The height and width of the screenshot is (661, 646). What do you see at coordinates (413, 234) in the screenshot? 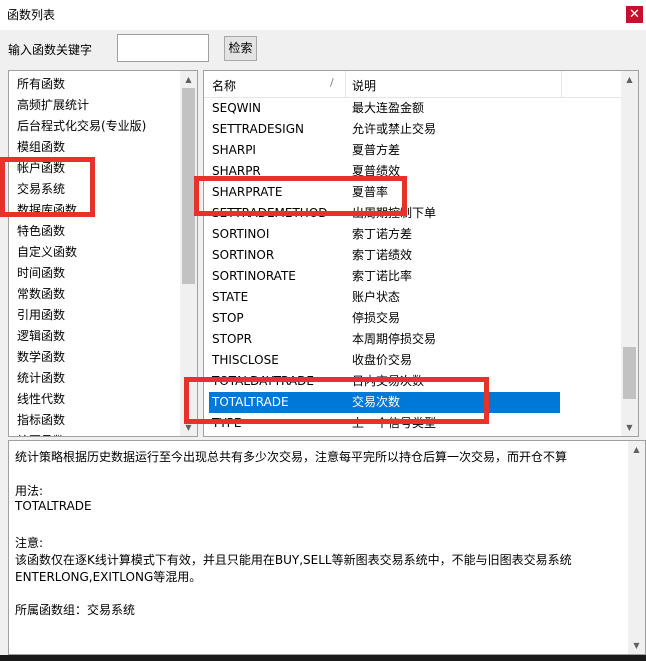
I see `function-row: SORTINOI 索丁诺方差` at bounding box center [413, 234].